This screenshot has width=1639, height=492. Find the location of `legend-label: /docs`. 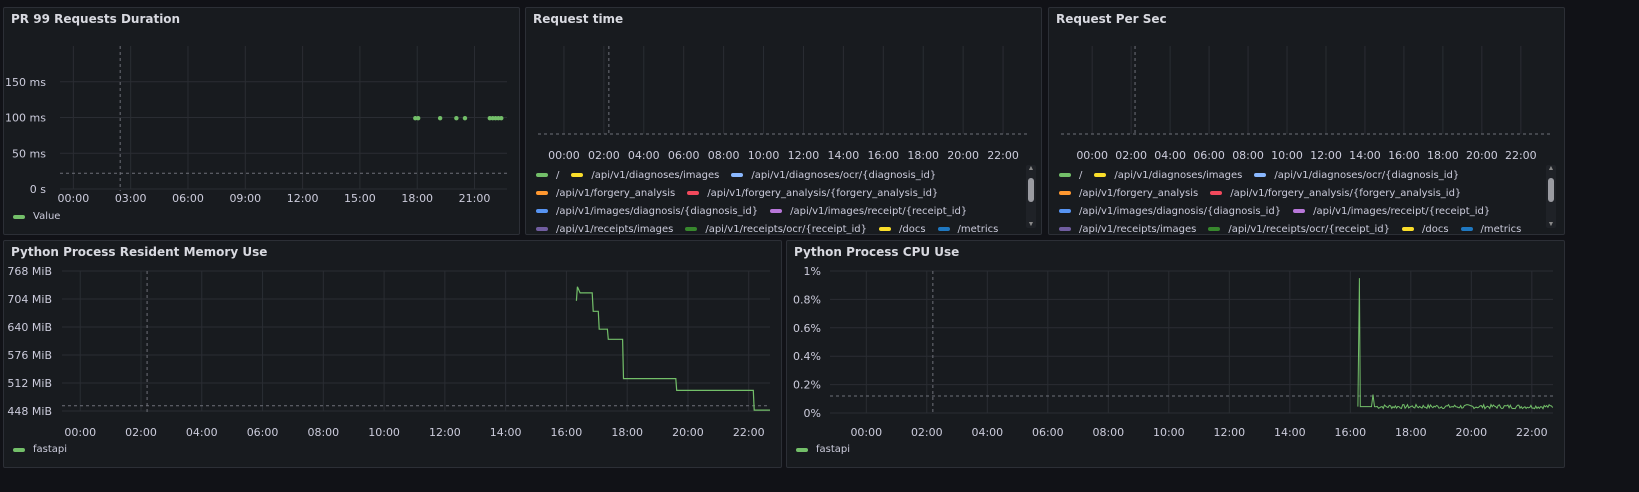

legend-label: /docs is located at coordinates (912, 229).